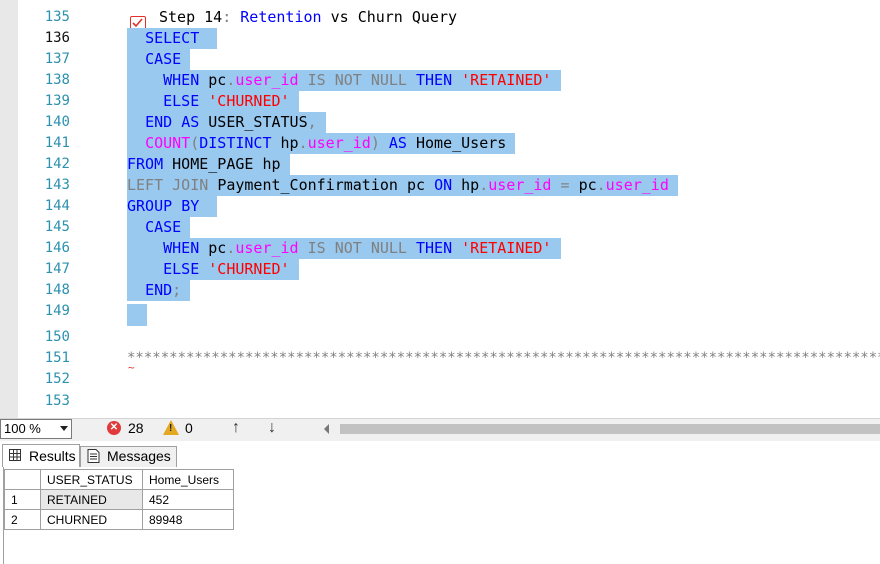 The height and width of the screenshot is (564, 880). I want to click on code-line: 144 GROUP BY, so click(440, 206).